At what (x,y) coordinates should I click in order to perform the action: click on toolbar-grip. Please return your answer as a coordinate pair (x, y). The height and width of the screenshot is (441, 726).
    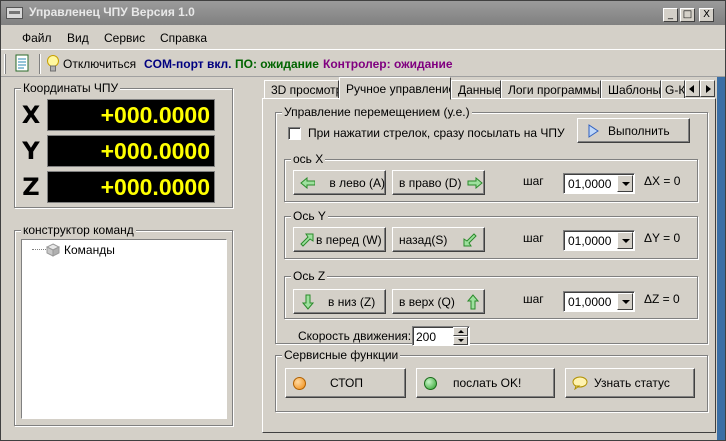
    Looking at the image, I should click on (5, 64).